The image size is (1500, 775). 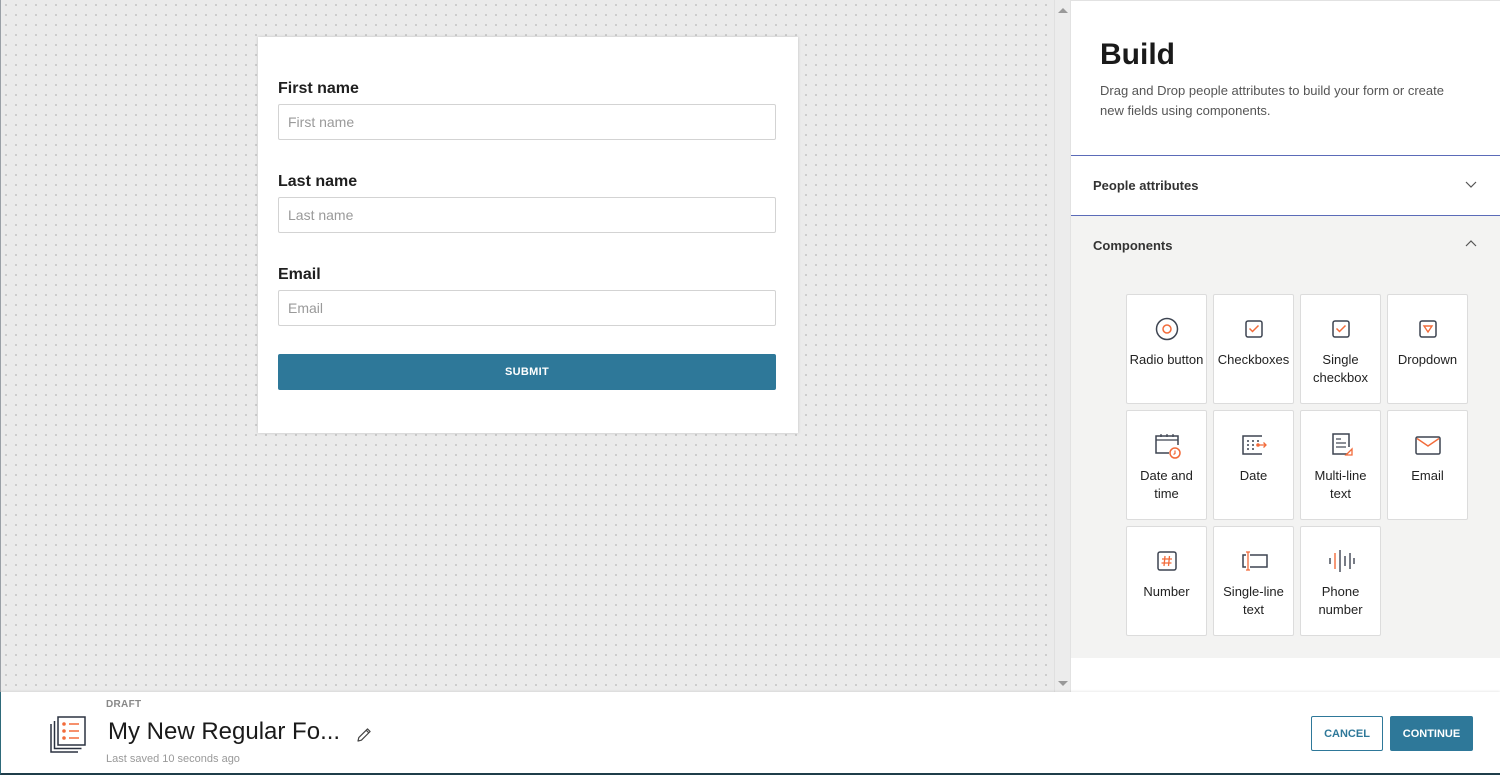 What do you see at coordinates (1431, 733) in the screenshot?
I see `continue-button: CONTINUE` at bounding box center [1431, 733].